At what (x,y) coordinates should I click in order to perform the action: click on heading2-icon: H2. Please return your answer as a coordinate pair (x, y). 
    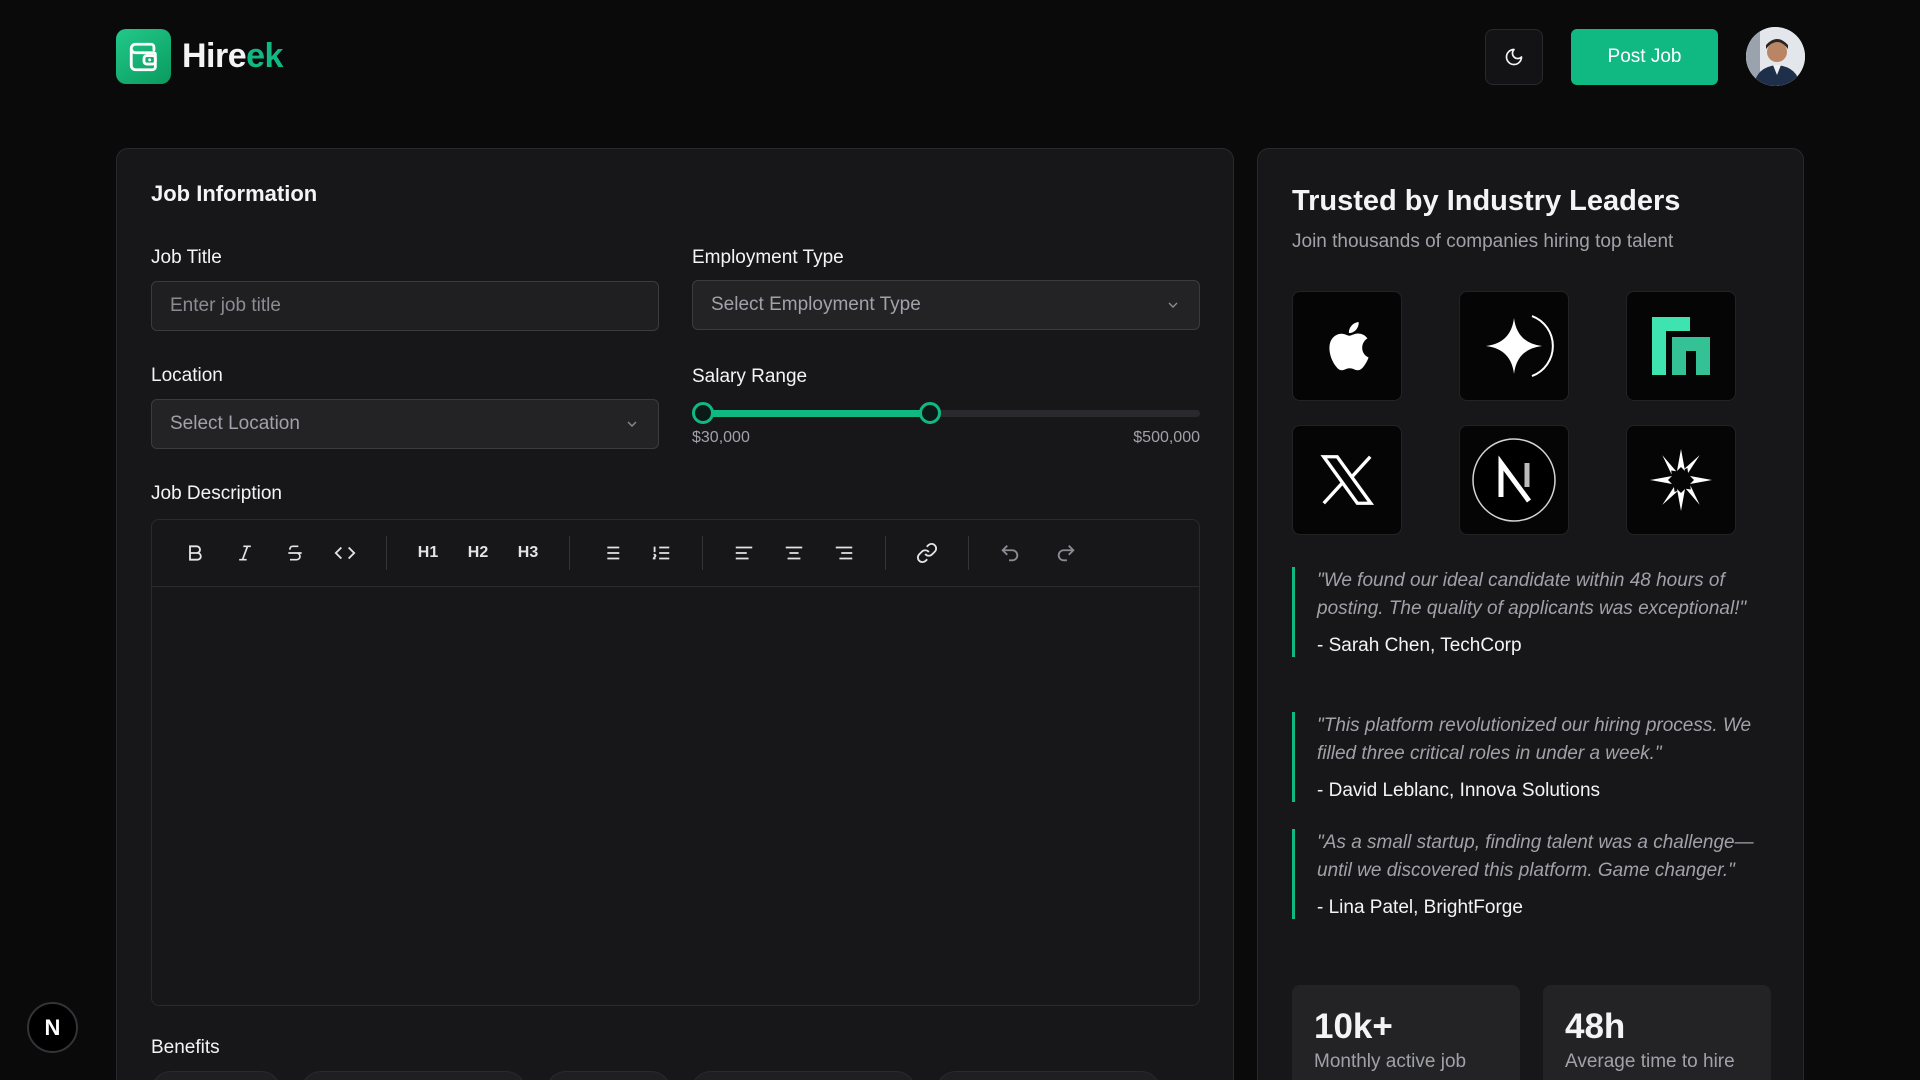
    Looking at the image, I should click on (478, 553).